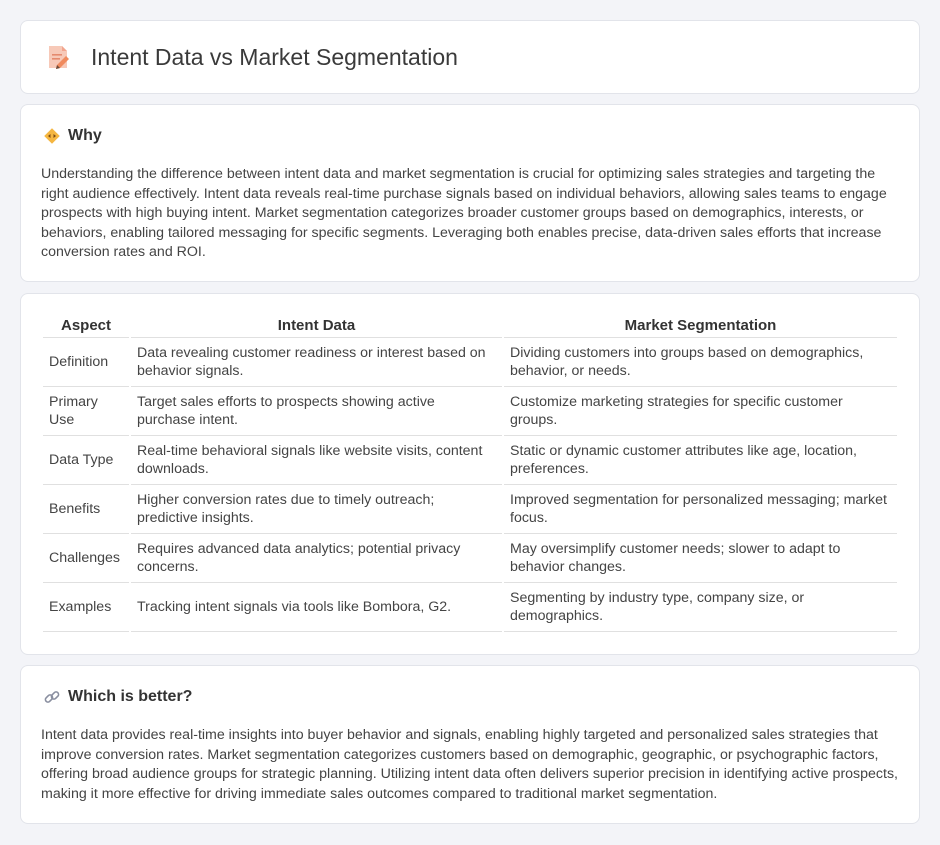 This screenshot has width=940, height=845. What do you see at coordinates (86, 326) in the screenshot?
I see `header-aspect: Aspect` at bounding box center [86, 326].